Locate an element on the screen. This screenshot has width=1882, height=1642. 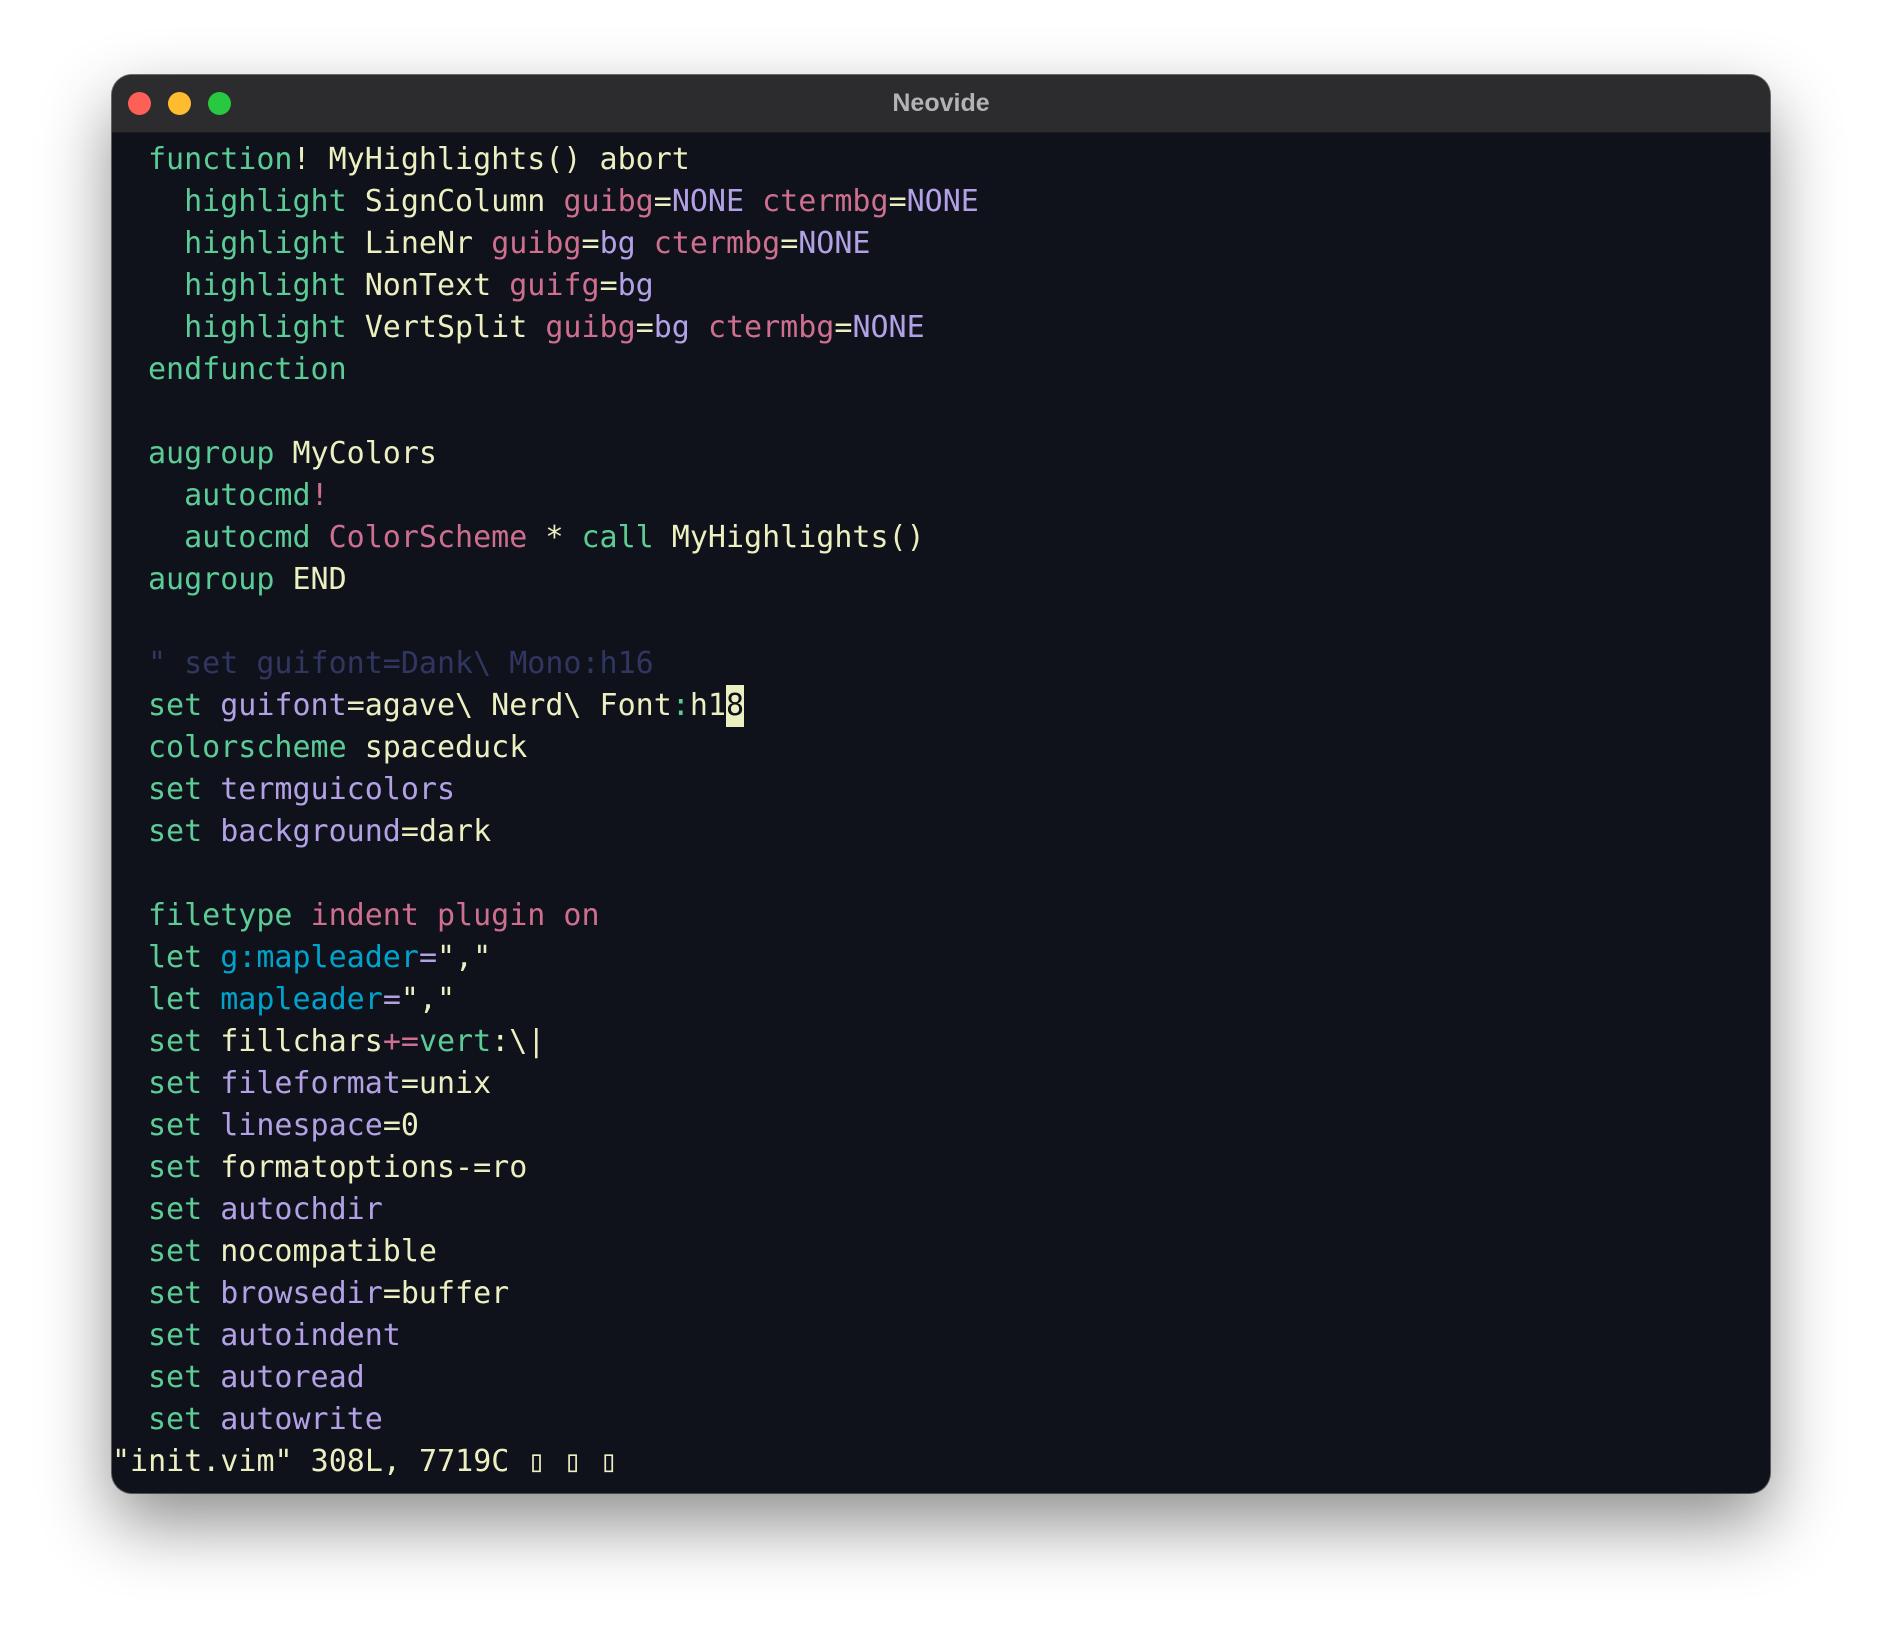
code-line: let g:mapleader="," is located at coordinates (319, 958).